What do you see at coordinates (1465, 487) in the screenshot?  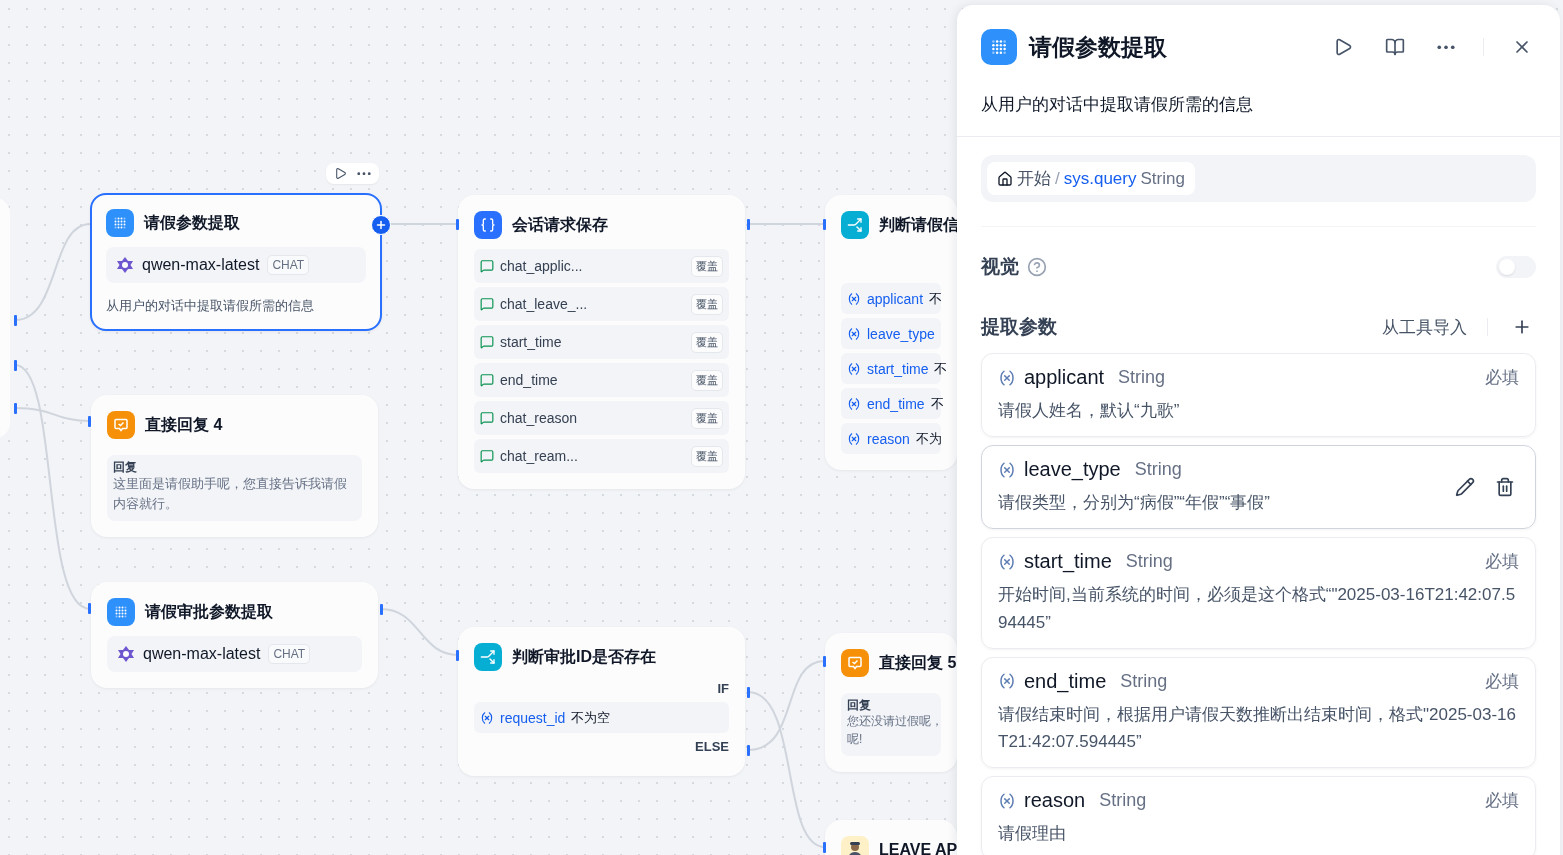 I see `pencil-icon` at bounding box center [1465, 487].